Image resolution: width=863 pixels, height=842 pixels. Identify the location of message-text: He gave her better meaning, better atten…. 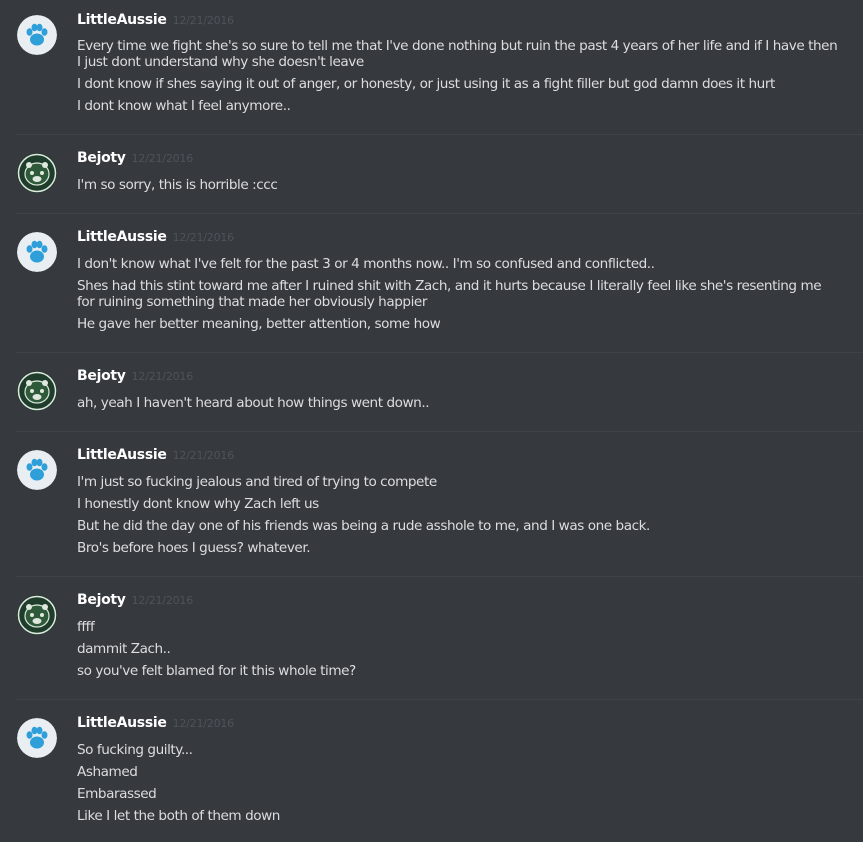
(259, 324).